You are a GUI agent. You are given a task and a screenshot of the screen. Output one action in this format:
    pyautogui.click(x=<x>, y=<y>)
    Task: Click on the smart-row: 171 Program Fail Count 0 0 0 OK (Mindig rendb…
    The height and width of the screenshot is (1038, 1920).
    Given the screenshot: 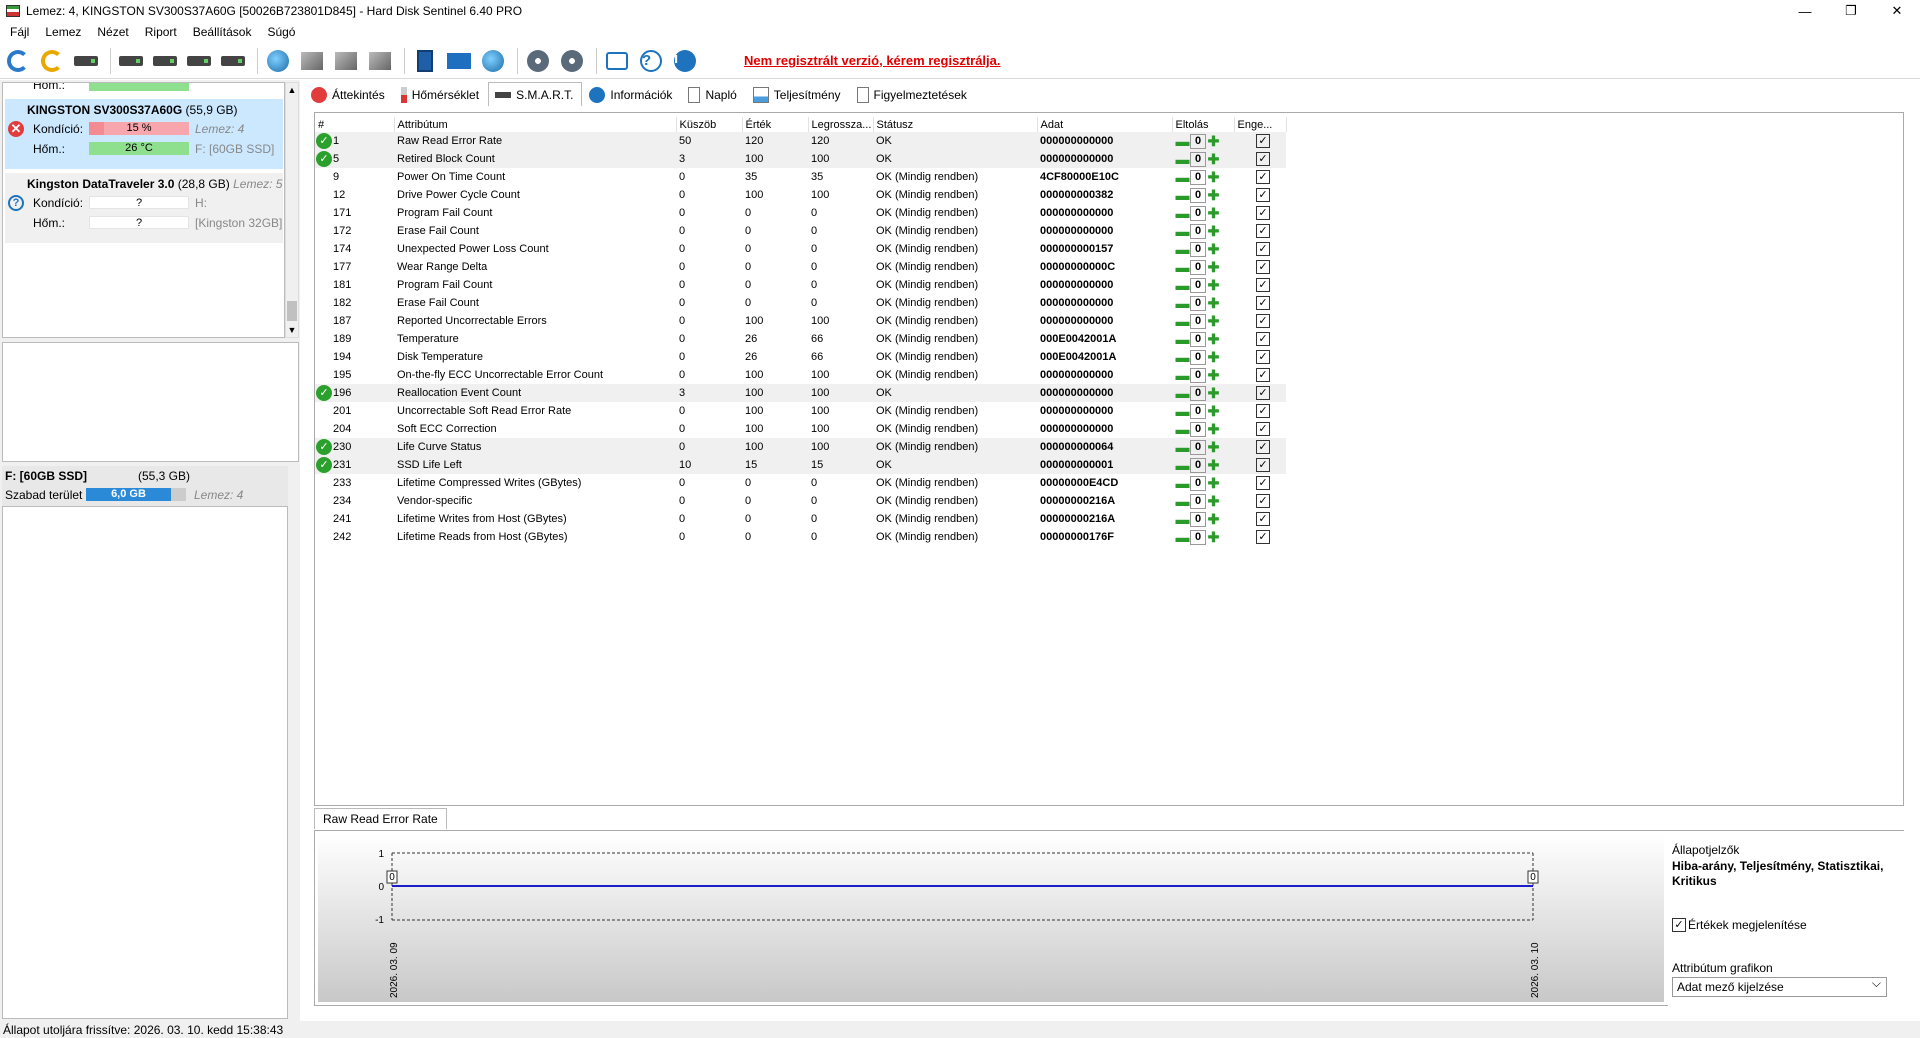 What is the action you would take?
    pyautogui.click(x=800, y=213)
    